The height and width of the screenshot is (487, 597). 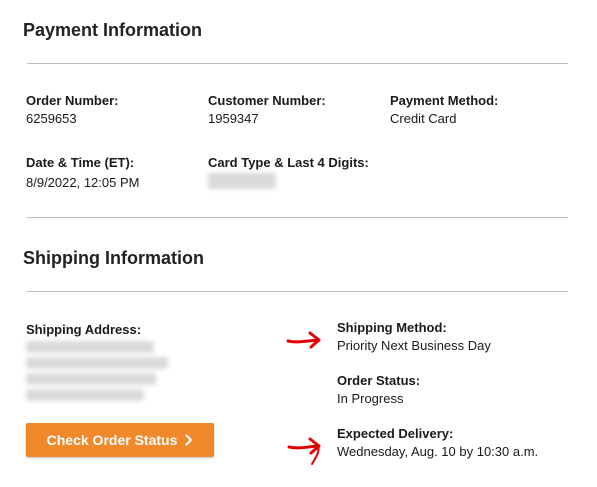 I want to click on shipping-address-label: Shipping Address:, so click(x=84, y=329).